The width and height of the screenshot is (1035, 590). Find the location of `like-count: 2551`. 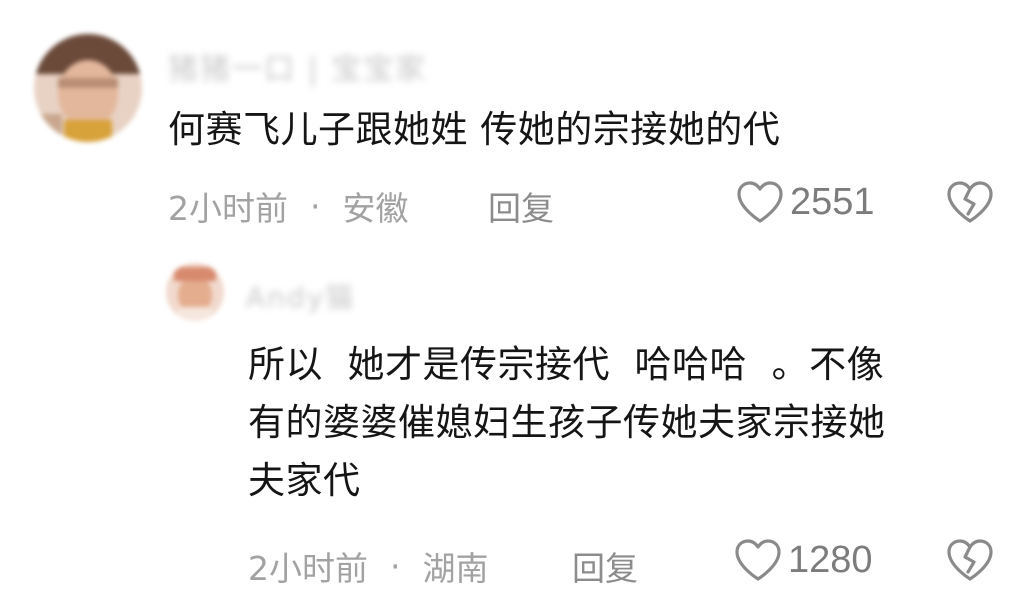

like-count: 2551 is located at coordinates (832, 201).